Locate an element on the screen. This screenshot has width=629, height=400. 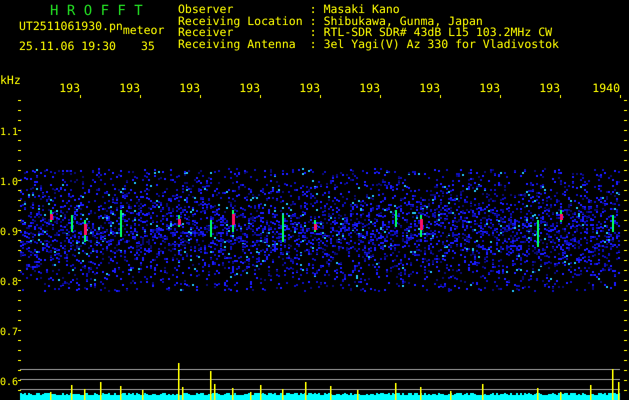
mode-label: meteor is located at coordinates (143, 30).